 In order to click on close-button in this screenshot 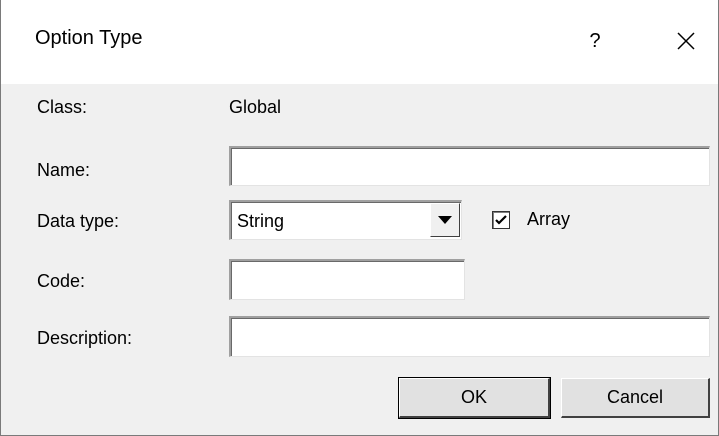, I will do `click(686, 41)`.